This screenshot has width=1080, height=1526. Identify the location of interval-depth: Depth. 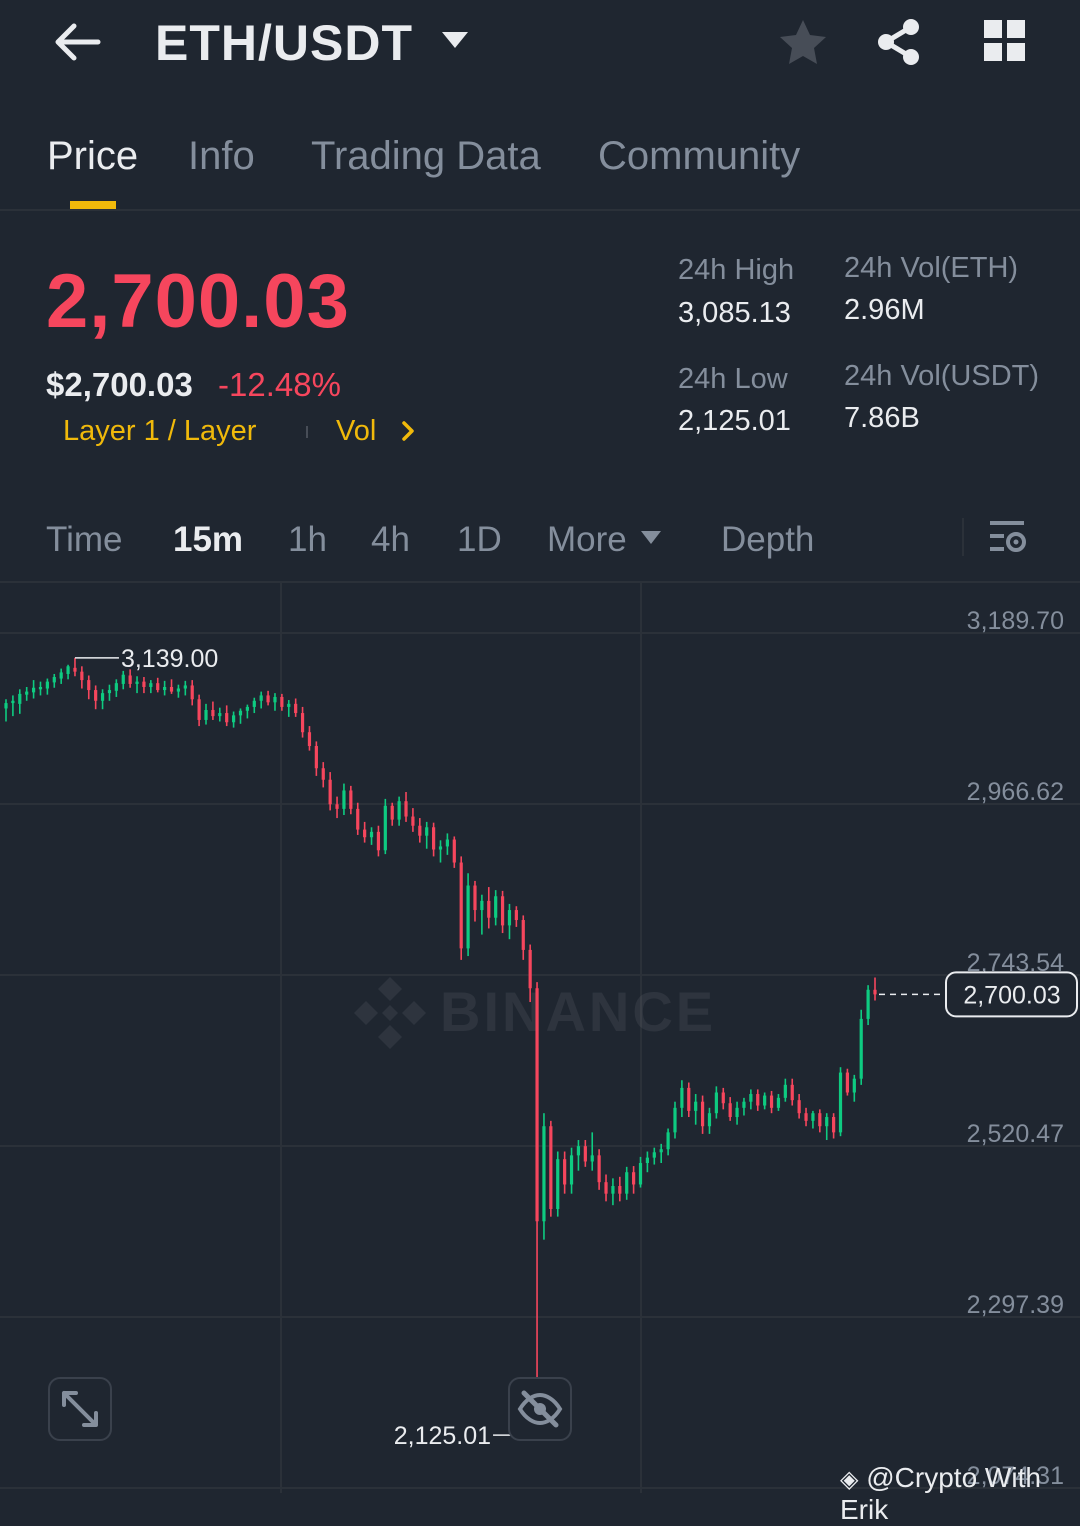
(767, 540).